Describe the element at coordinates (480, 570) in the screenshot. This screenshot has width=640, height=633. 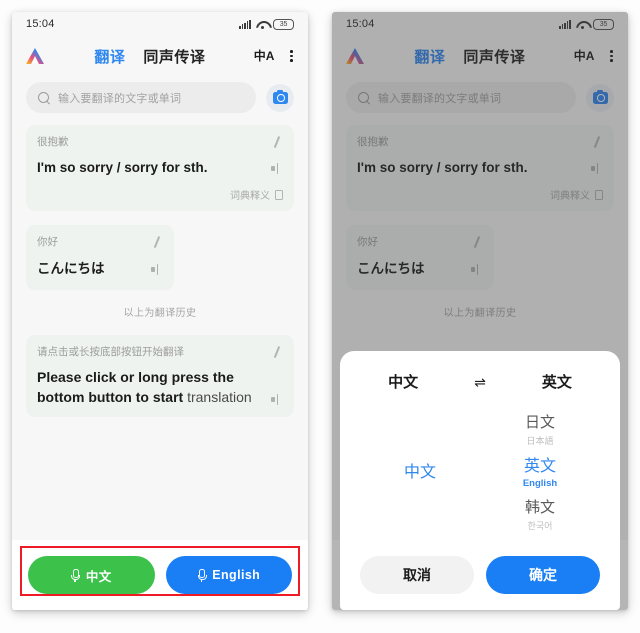
I see `dialog-actions: 取消 确定` at that location.